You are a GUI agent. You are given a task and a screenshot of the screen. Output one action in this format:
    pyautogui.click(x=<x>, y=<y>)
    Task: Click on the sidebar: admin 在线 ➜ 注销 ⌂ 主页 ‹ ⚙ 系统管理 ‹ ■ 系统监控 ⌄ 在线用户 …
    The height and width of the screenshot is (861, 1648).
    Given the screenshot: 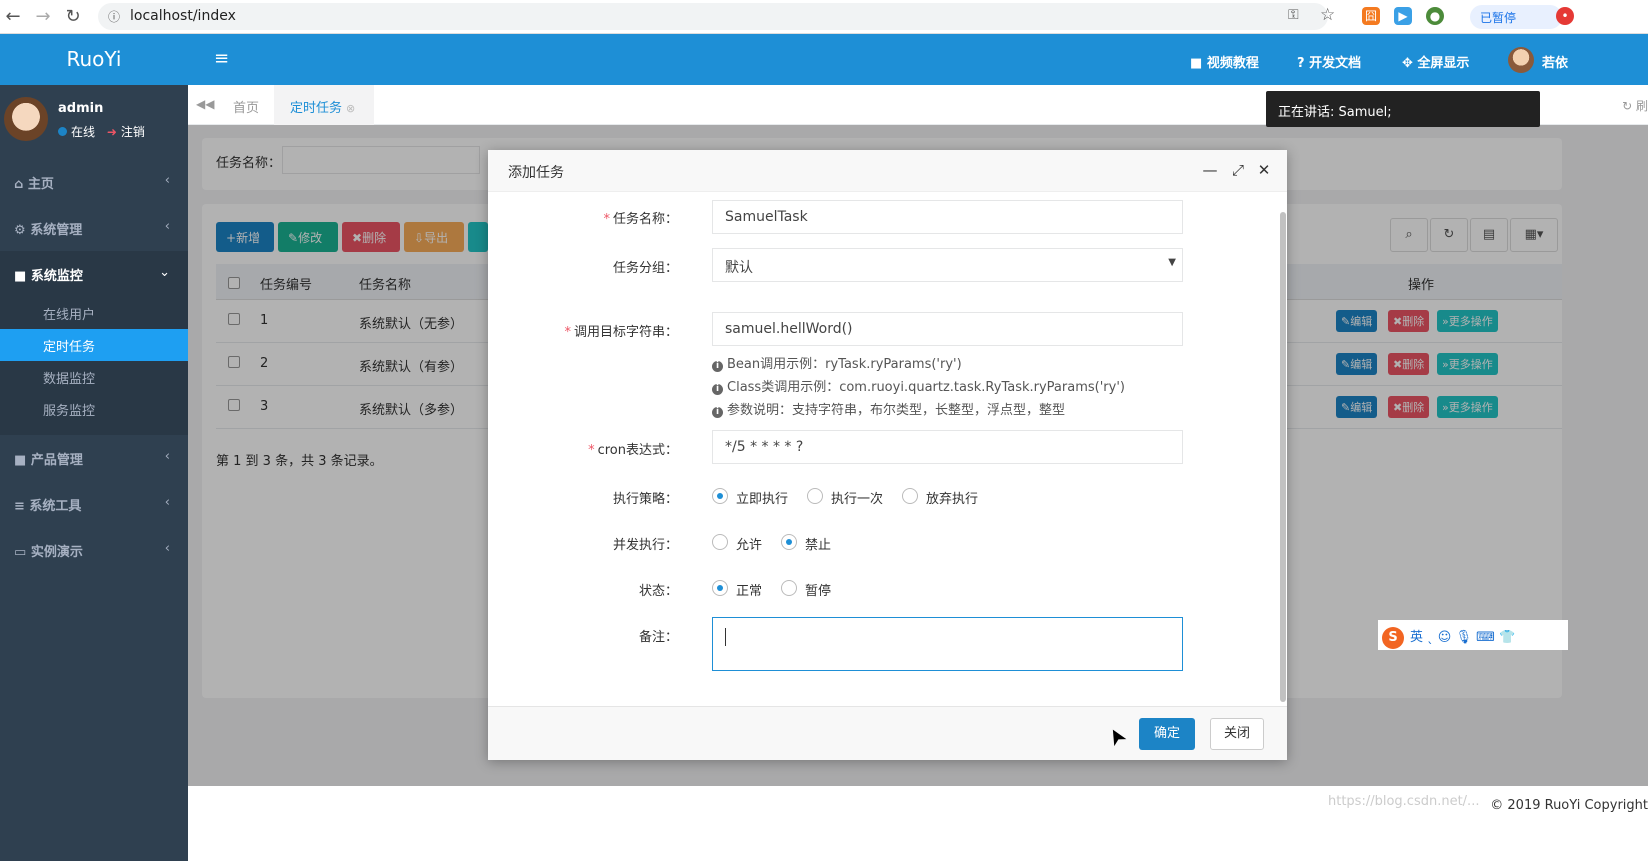 What is the action you would take?
    pyautogui.click(x=94, y=473)
    